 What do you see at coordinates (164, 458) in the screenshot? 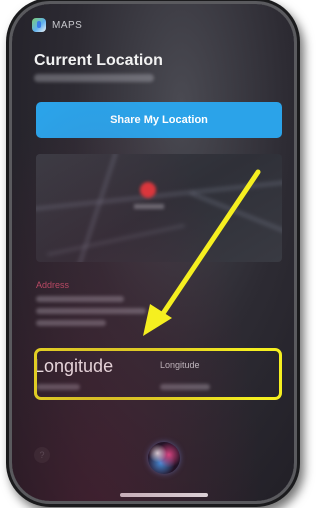
I see `siri-orb-icon` at bounding box center [164, 458].